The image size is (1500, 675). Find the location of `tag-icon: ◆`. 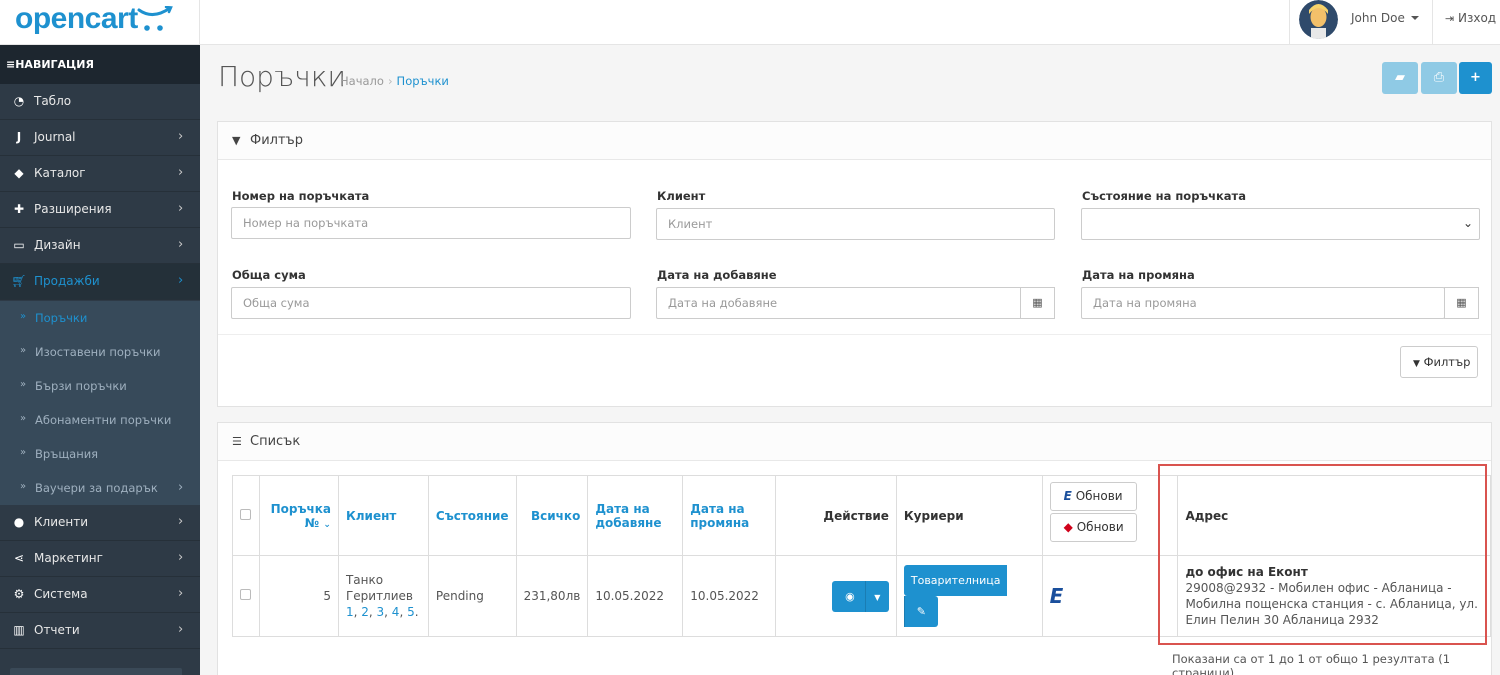

tag-icon: ◆ is located at coordinates (19, 173).